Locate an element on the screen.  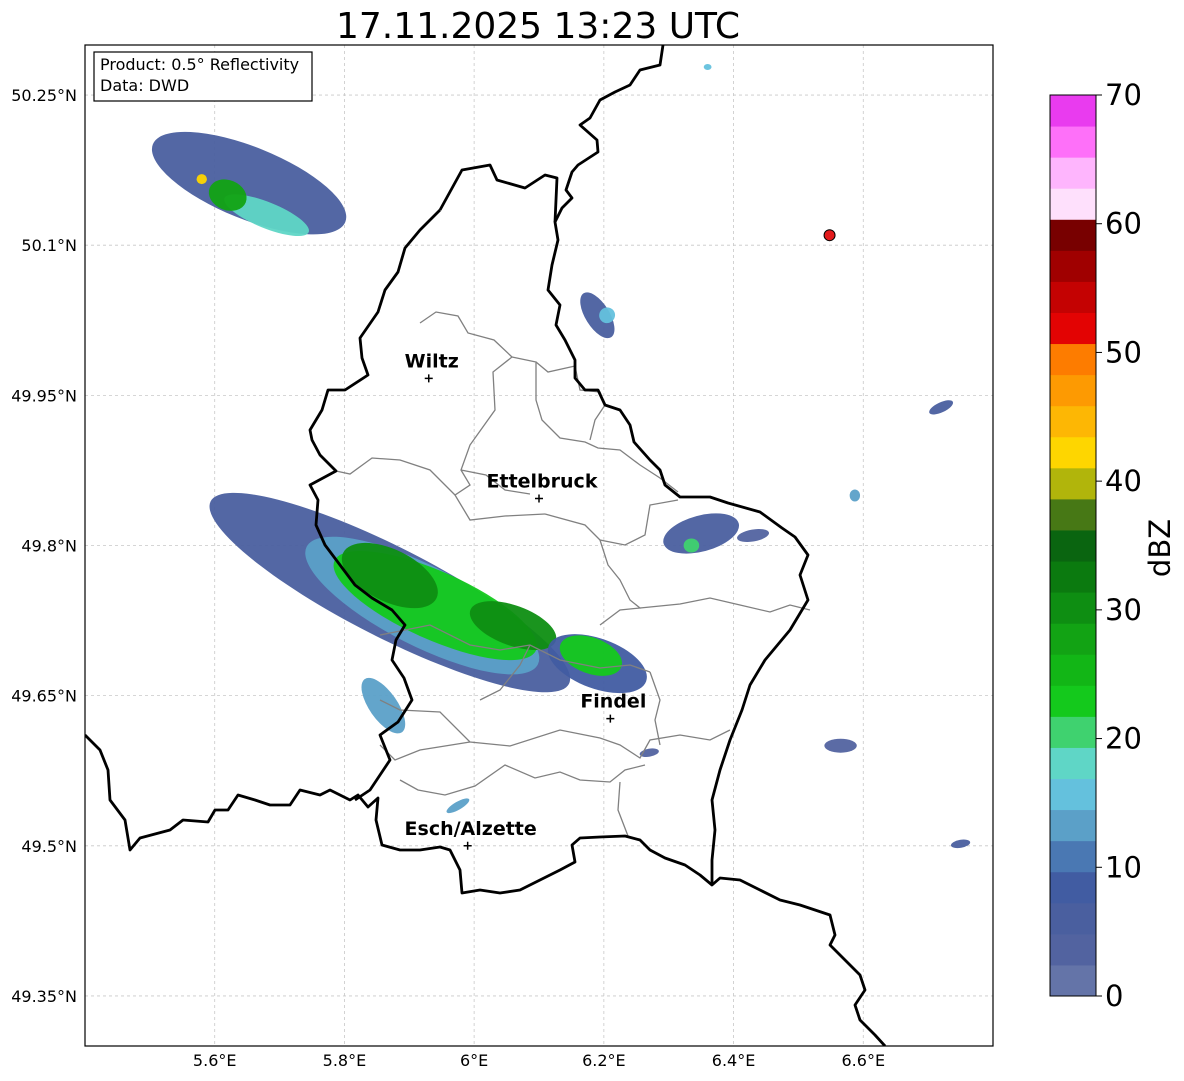
colorbar-tick-label: 20 is located at coordinates (1123, 739).